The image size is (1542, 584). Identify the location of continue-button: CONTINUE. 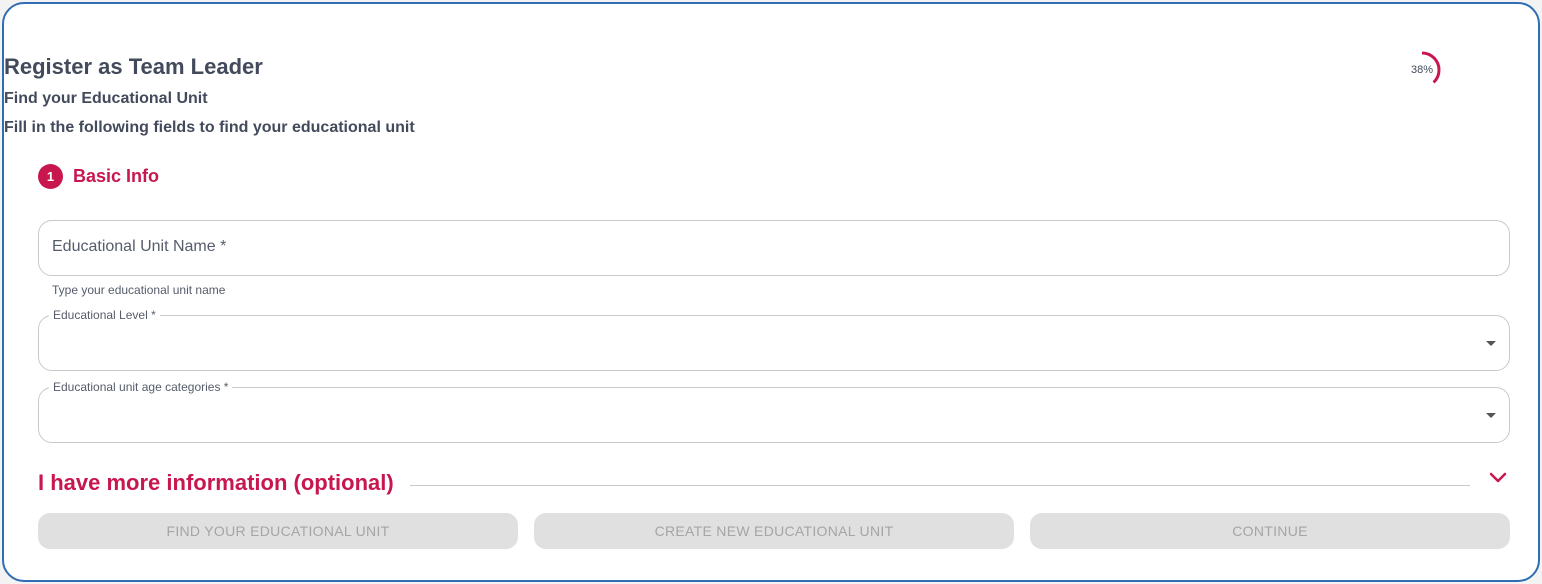
(1270, 531).